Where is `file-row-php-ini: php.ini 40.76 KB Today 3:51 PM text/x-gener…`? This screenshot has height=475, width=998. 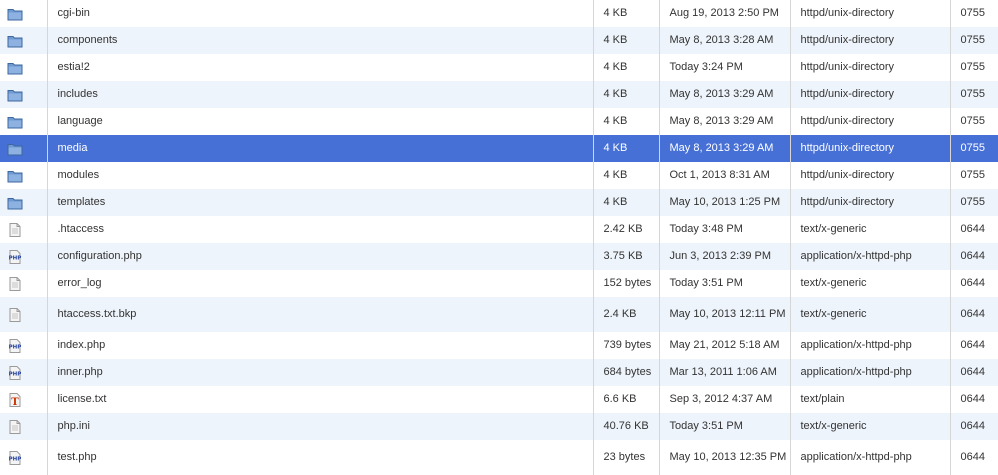 file-row-php-ini: php.ini 40.76 KB Today 3:51 PM text/x-gener… is located at coordinates (499, 426).